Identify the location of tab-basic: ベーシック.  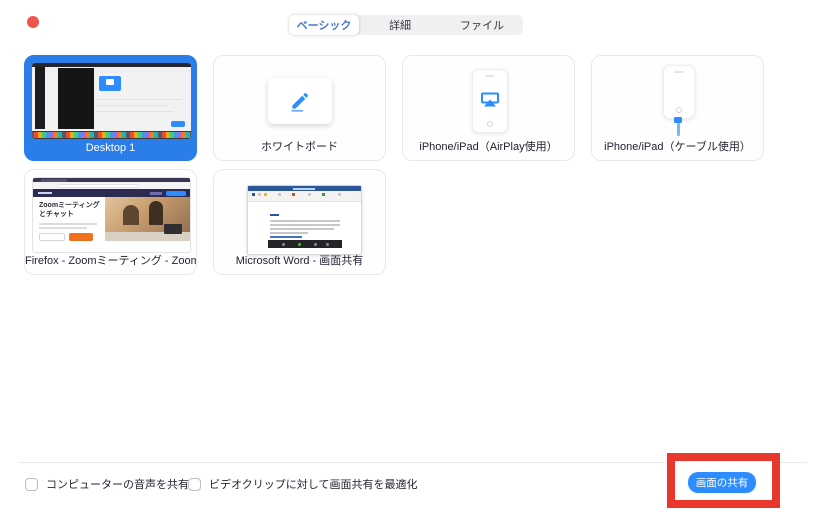
(324, 25).